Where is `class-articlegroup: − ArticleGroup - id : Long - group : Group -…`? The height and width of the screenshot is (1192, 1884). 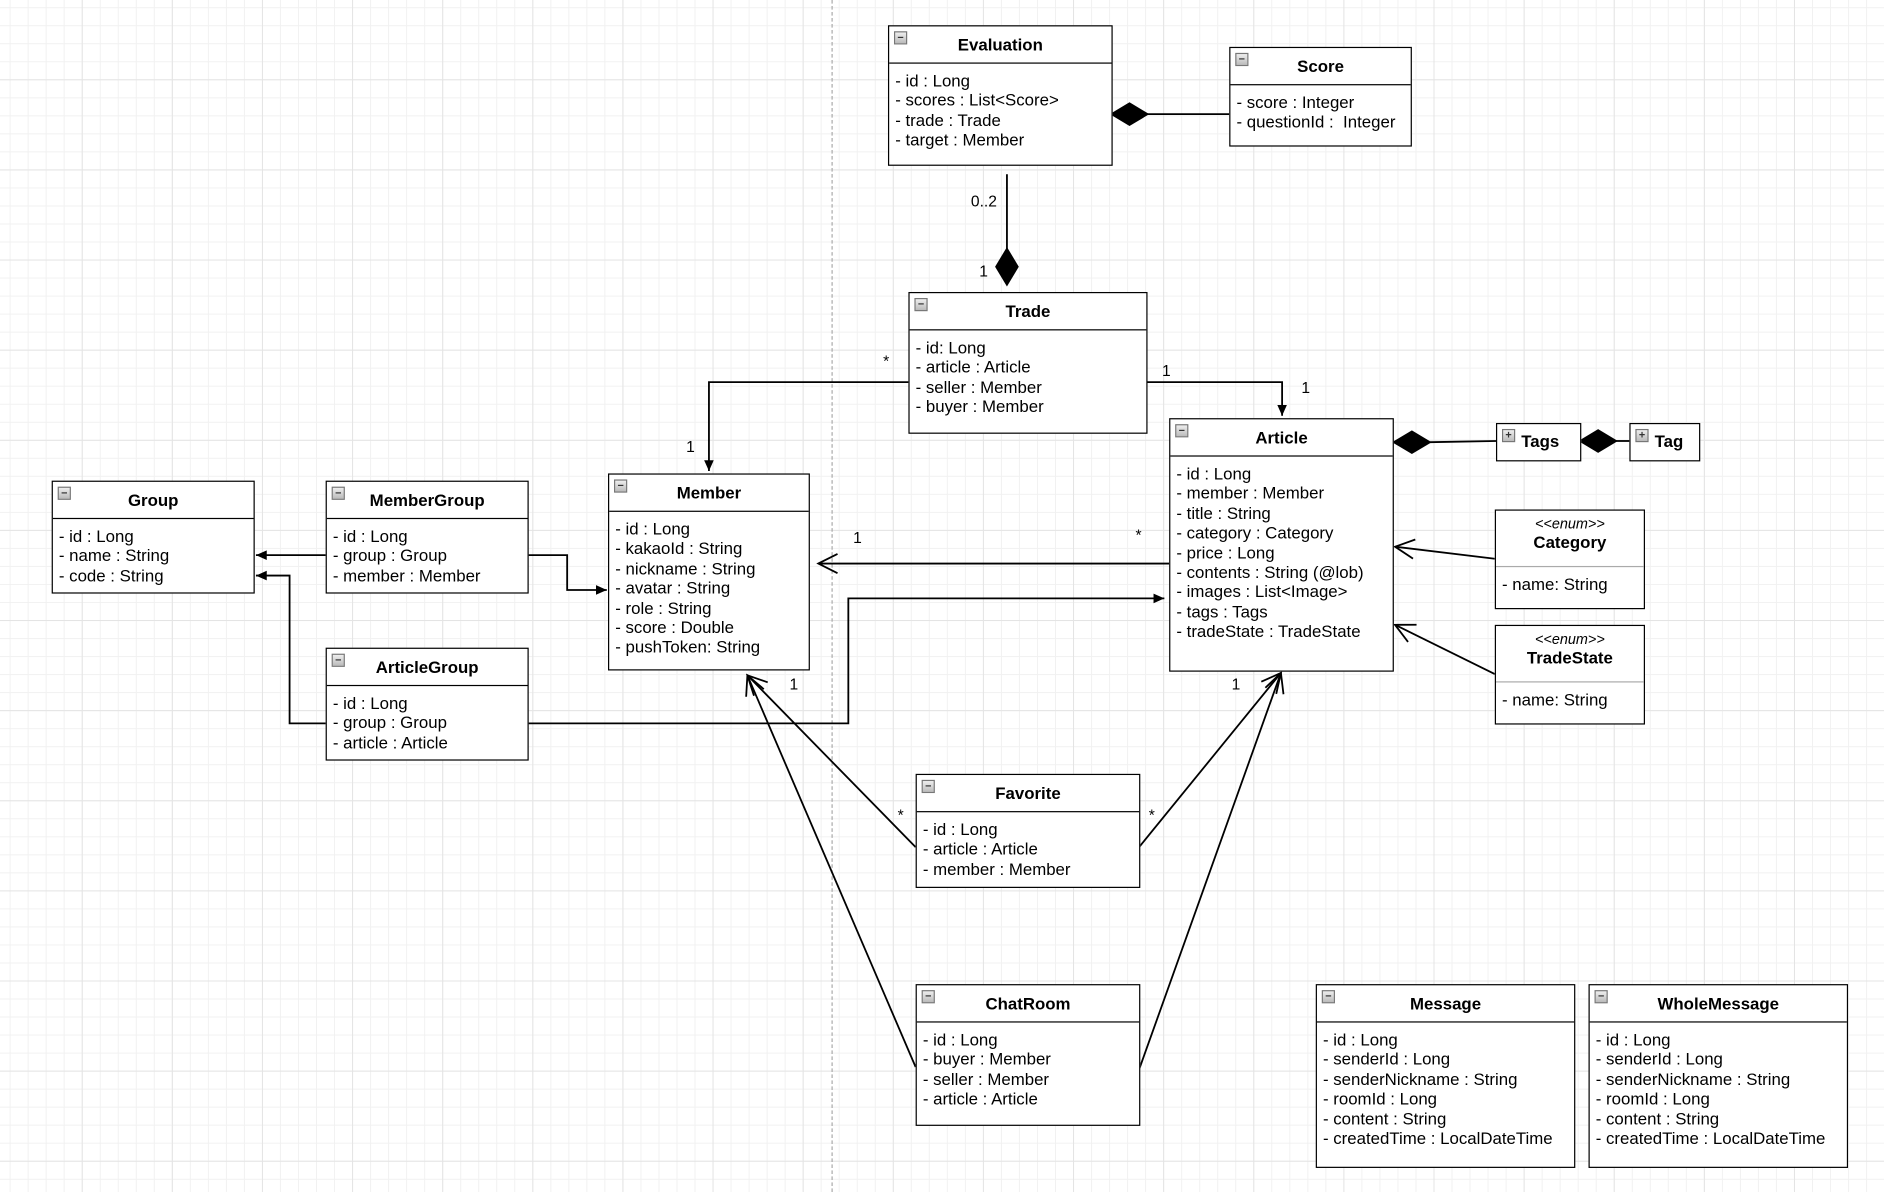
class-articlegroup: − ArticleGroup - id : Long - group : Group -… is located at coordinates (427, 704).